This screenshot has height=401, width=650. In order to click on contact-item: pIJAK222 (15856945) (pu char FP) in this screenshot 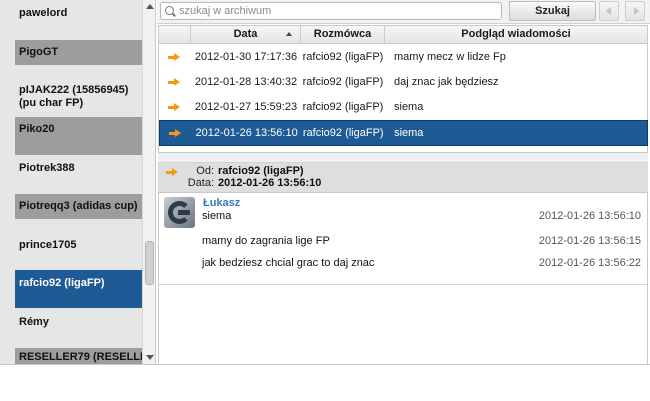, I will do `click(78, 97)`.